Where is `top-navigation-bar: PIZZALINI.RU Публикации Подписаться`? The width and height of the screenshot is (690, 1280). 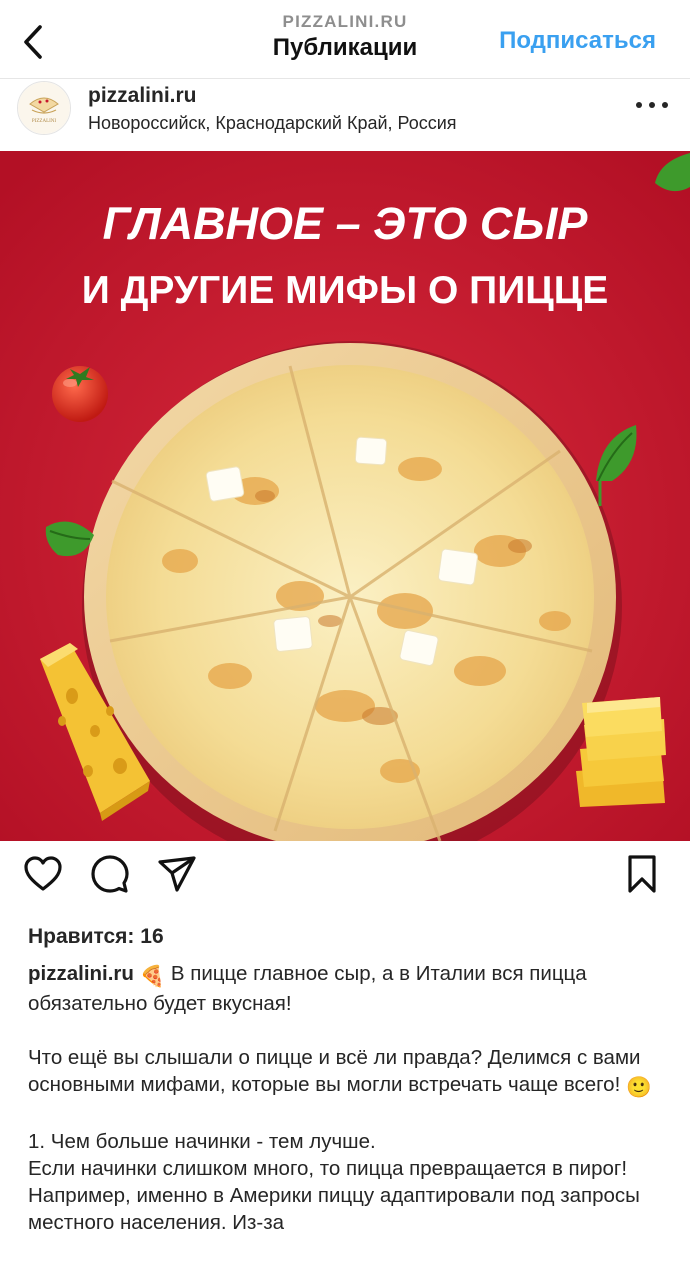
top-navigation-bar: PIZZALINI.RU Публикации Подписаться is located at coordinates (345, 39).